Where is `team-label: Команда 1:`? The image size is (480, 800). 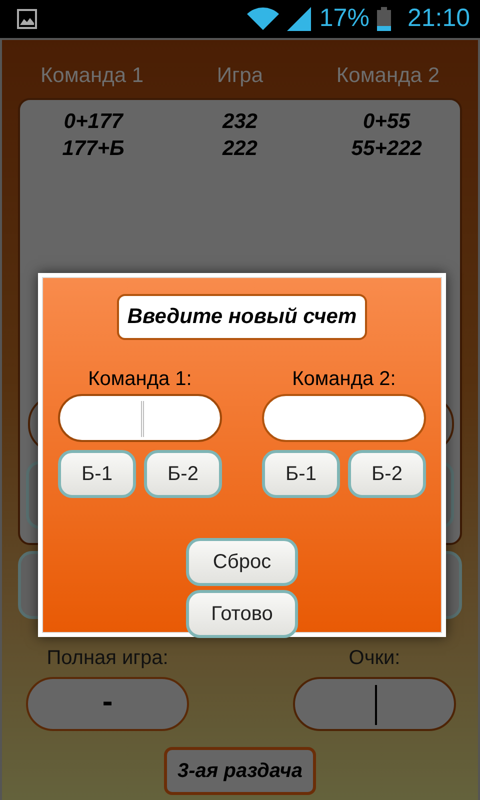 team-label: Команда 1: is located at coordinates (140, 379).